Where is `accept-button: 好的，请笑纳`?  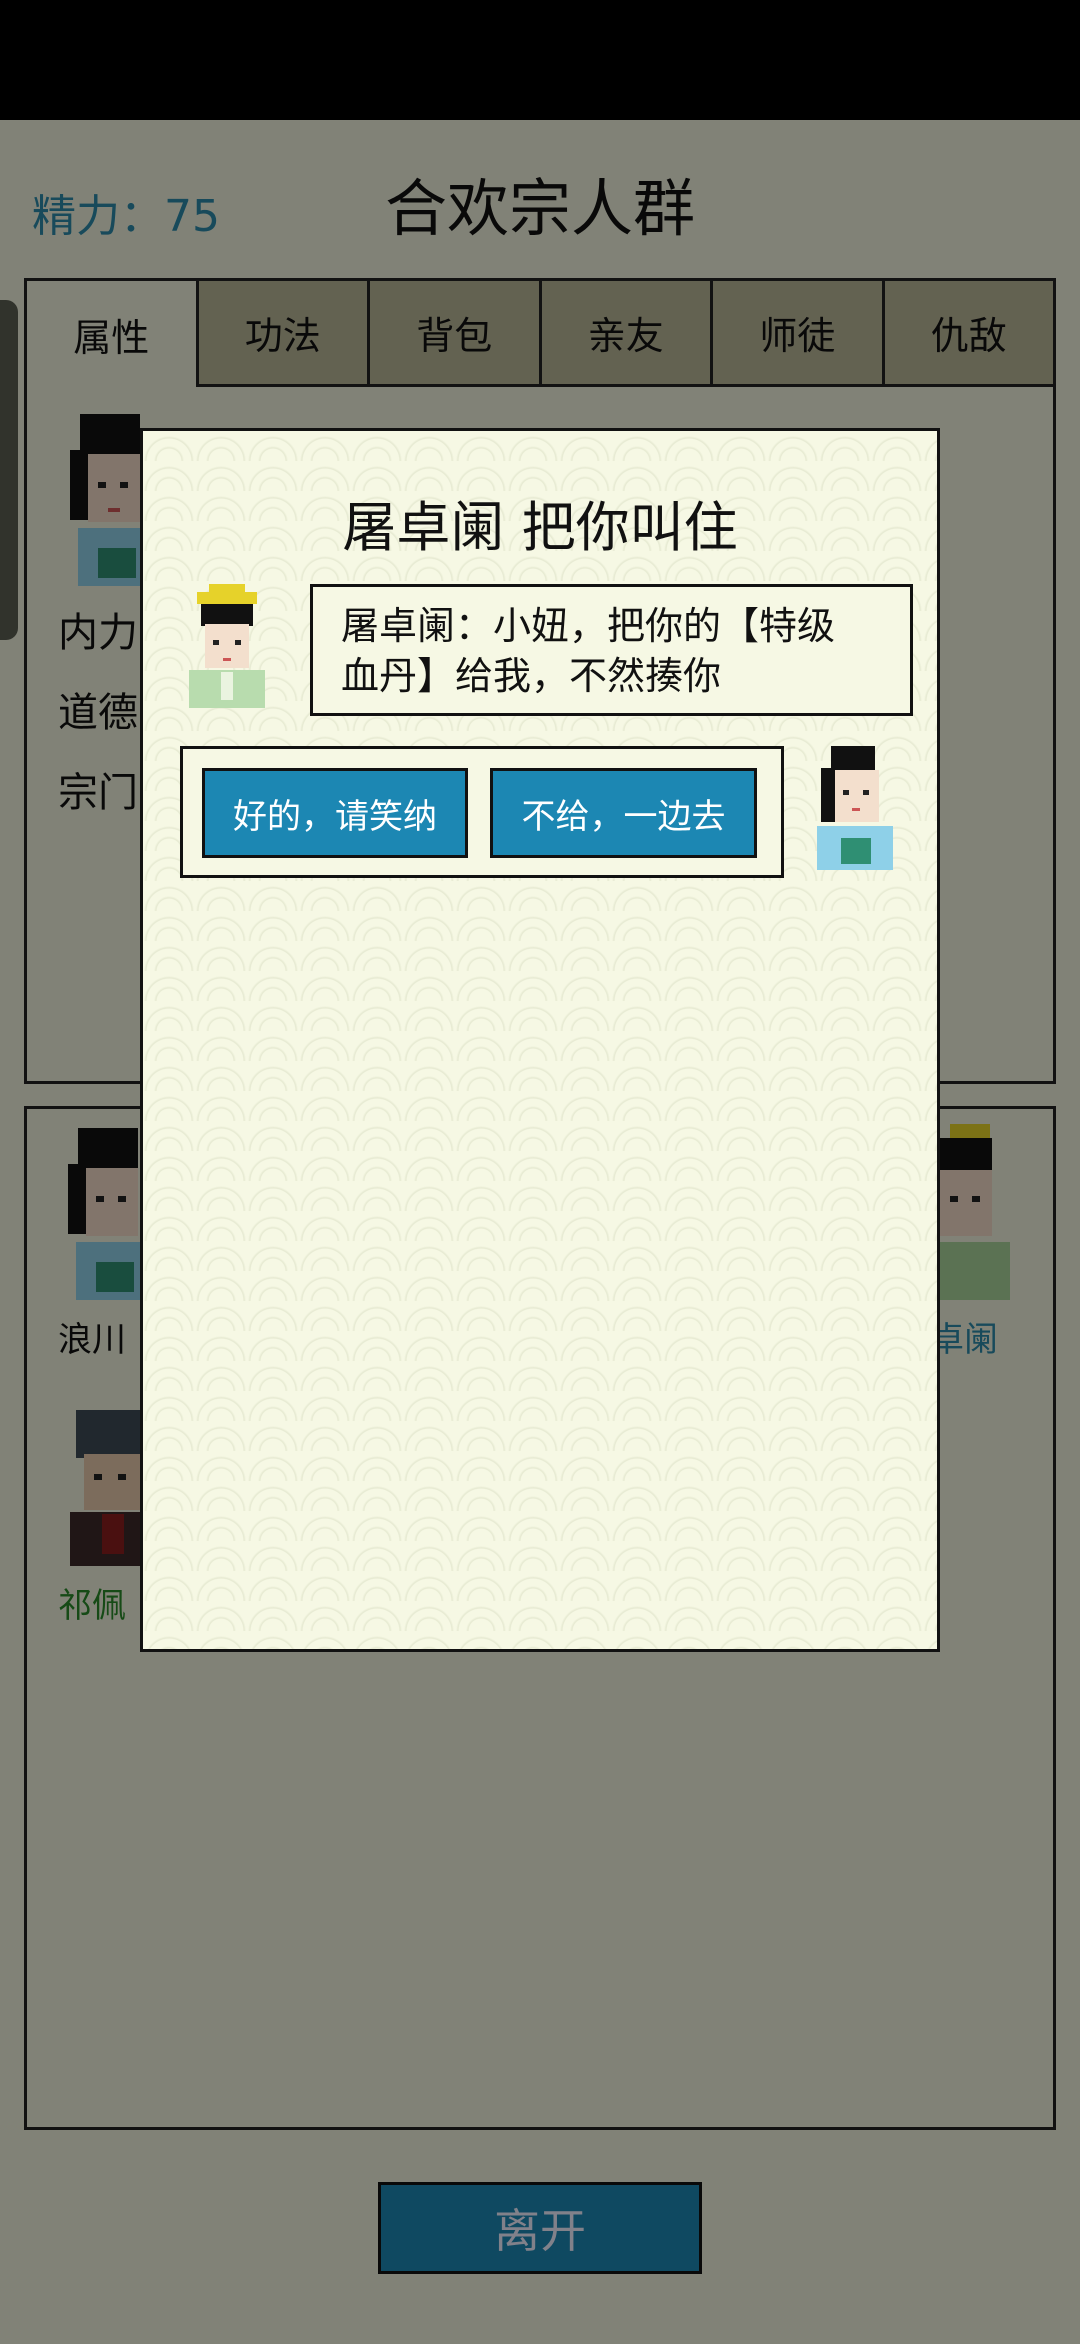 accept-button: 好的，请笑纳 is located at coordinates (335, 813).